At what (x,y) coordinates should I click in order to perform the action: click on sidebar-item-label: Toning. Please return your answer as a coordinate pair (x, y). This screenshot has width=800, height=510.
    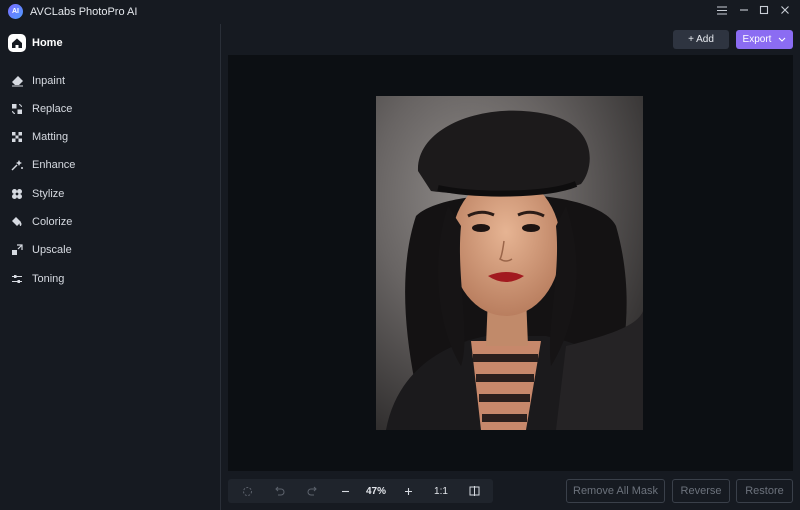
    Looking at the image, I should click on (48, 279).